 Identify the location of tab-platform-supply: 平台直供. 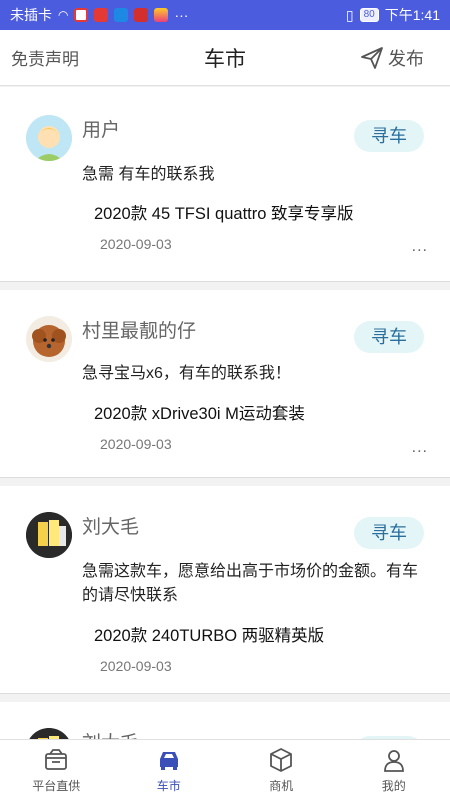
(56, 770).